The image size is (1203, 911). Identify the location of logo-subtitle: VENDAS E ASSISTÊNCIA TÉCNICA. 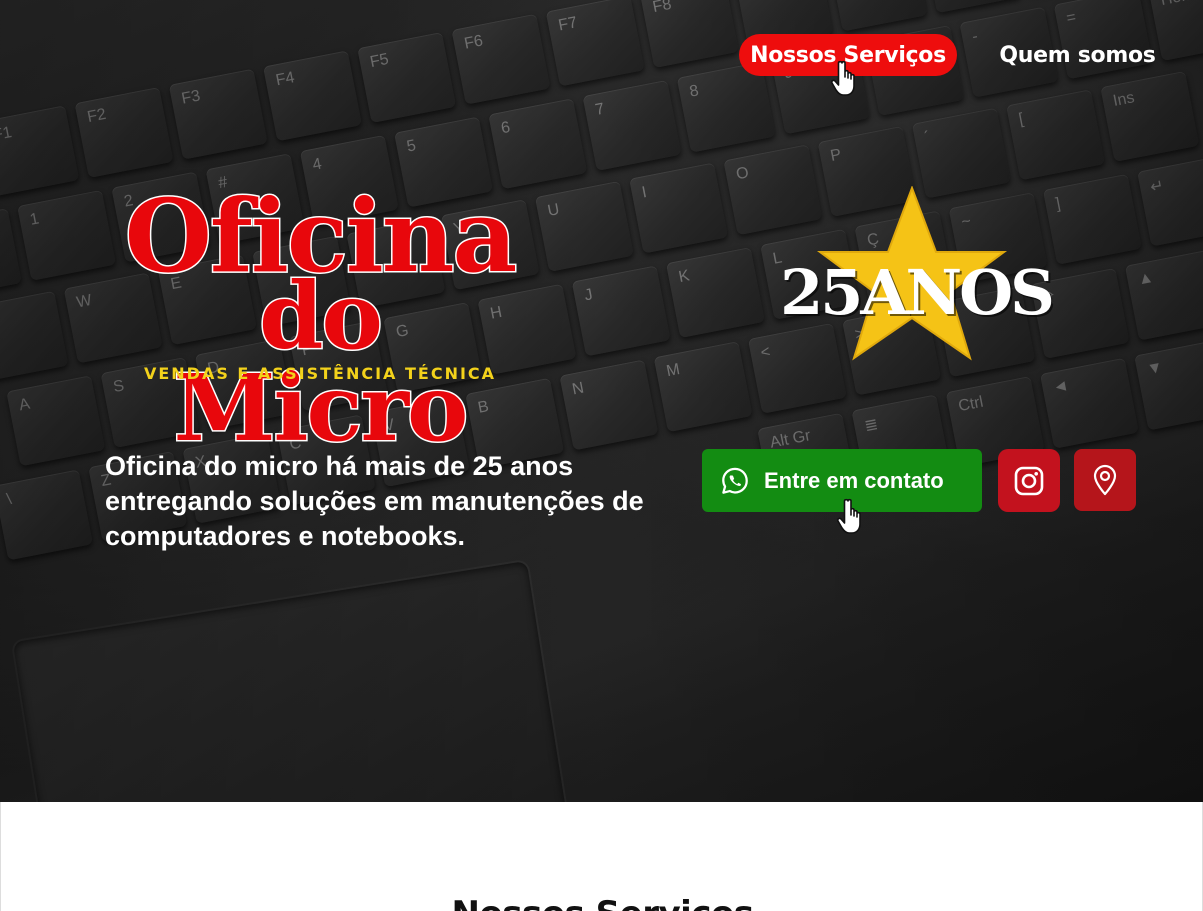
(320, 373).